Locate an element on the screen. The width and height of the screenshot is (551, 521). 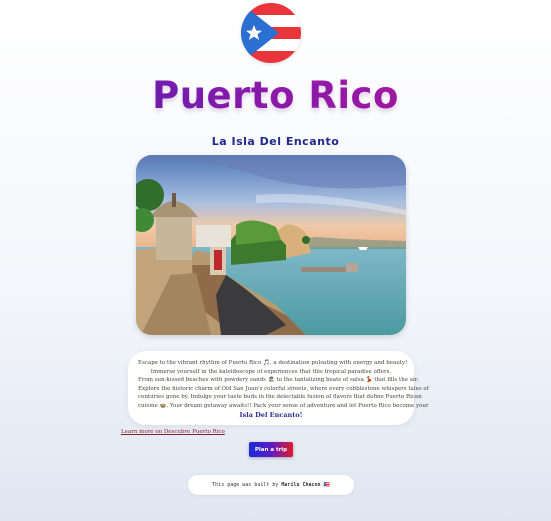
puerto-rico-flag-icon is located at coordinates (271, 33).